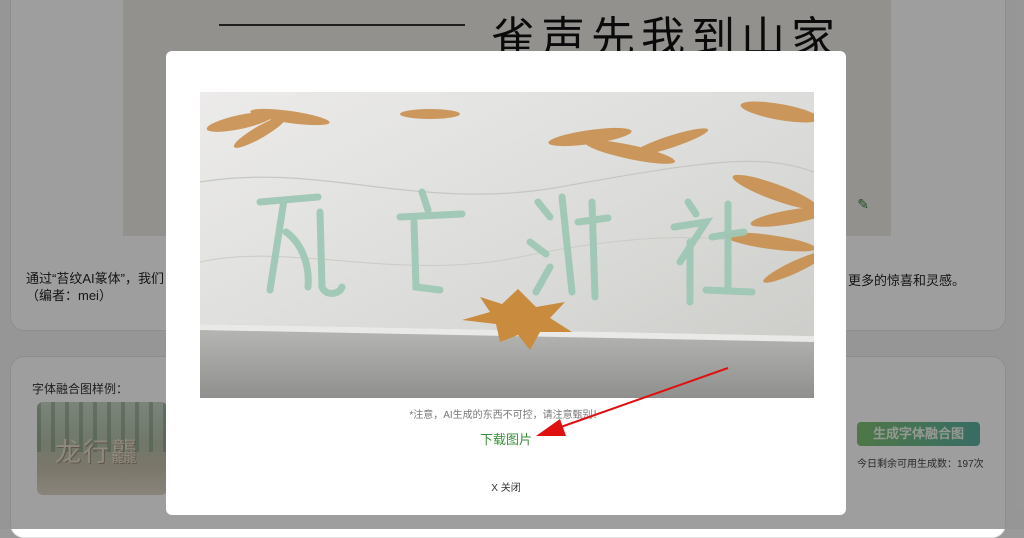 This screenshot has width=1024, height=538. I want to click on ai-notice: *注意，AI生成的东西不可控，请注意甄别！, so click(506, 415).